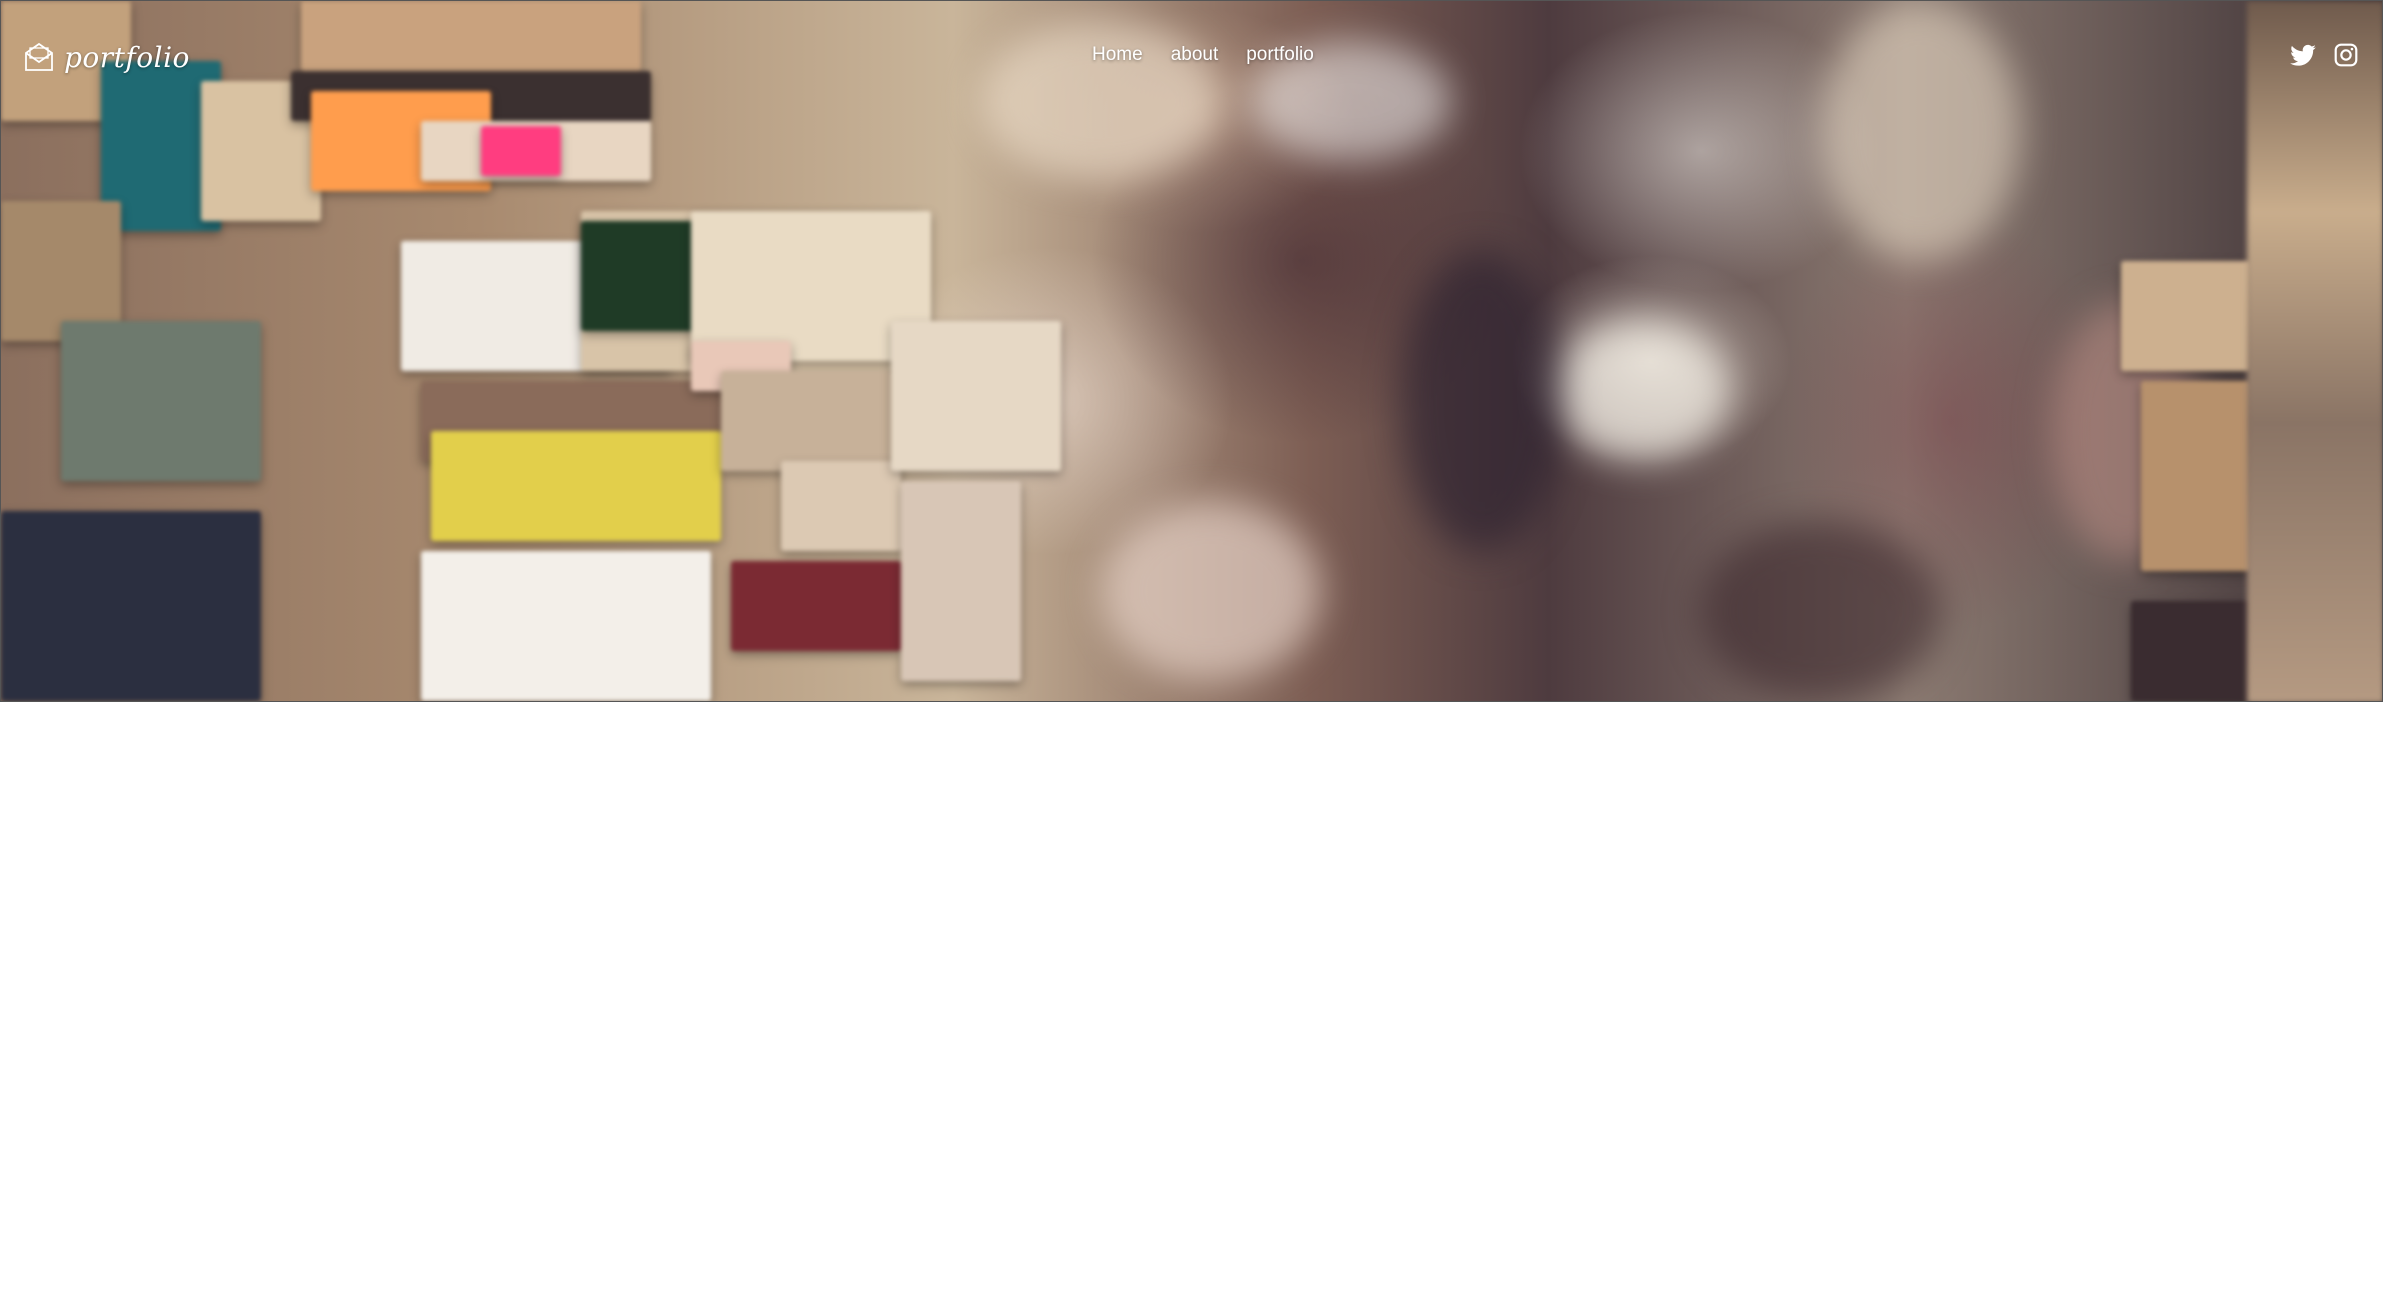  What do you see at coordinates (1280, 55) in the screenshot?
I see `nav-portfolio: portfolio` at bounding box center [1280, 55].